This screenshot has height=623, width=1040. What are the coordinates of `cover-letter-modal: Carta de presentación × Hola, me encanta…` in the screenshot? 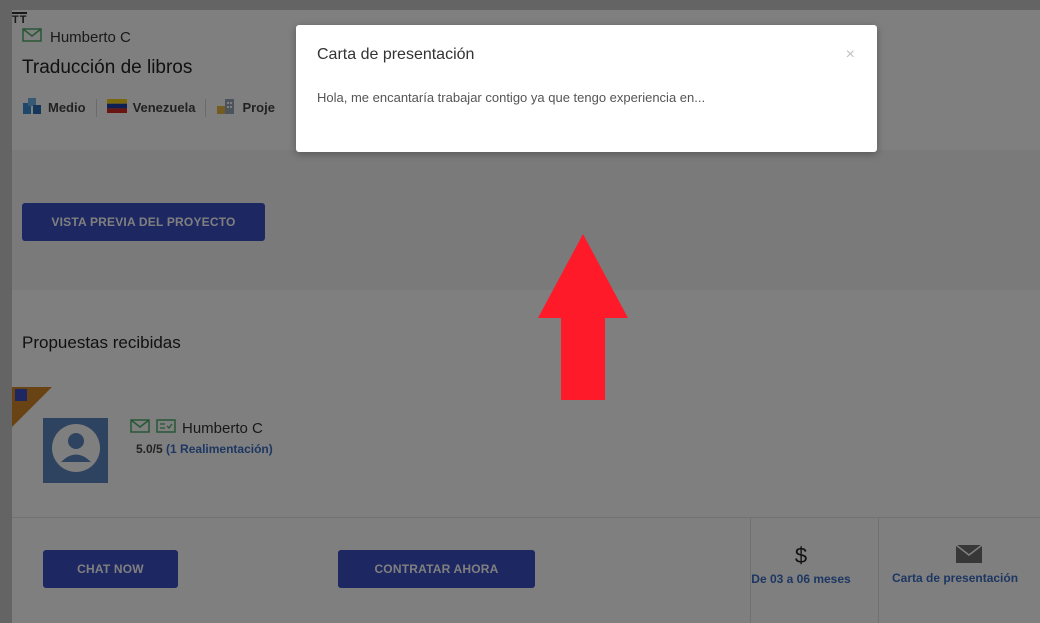 It's located at (586, 88).